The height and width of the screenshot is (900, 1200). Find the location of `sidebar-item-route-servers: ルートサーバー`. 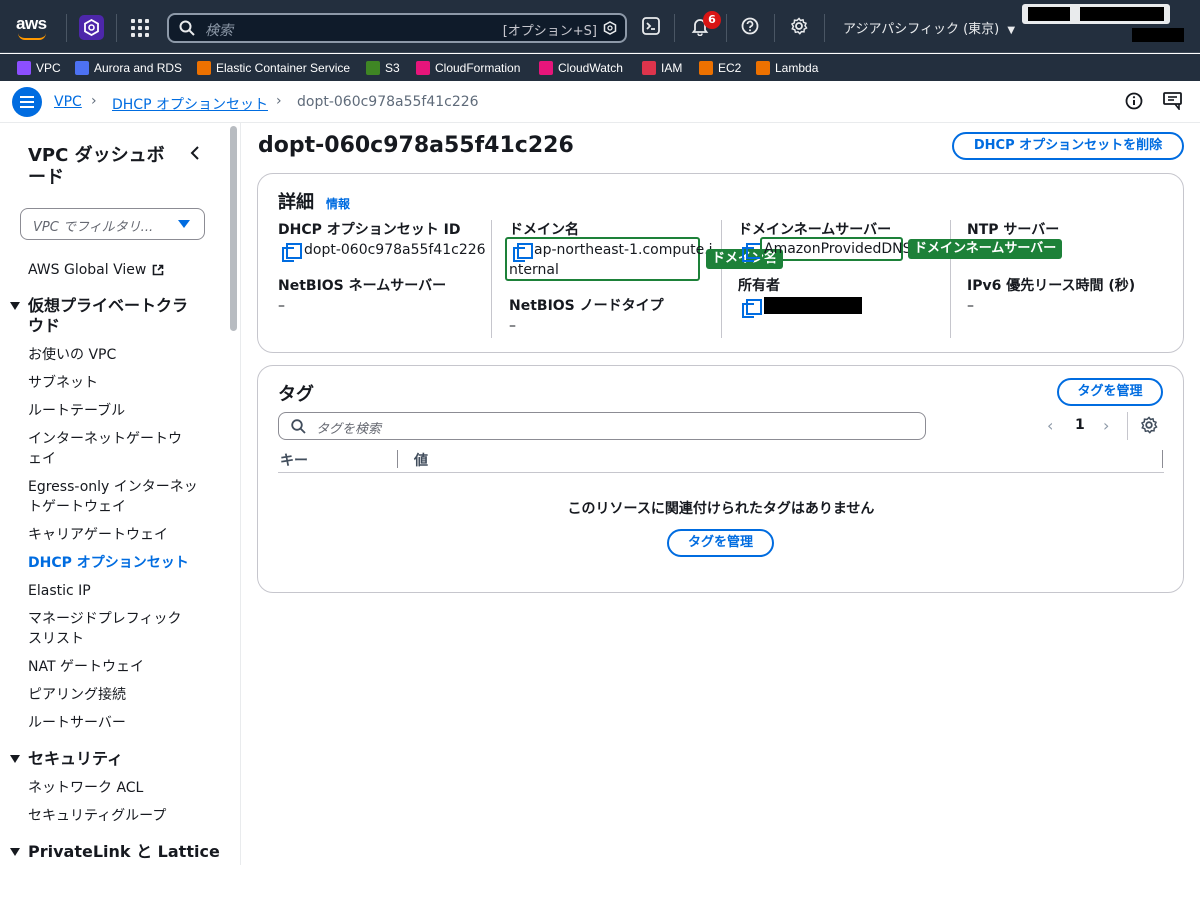

sidebar-item-route-servers: ルートサーバー is located at coordinates (77, 723).